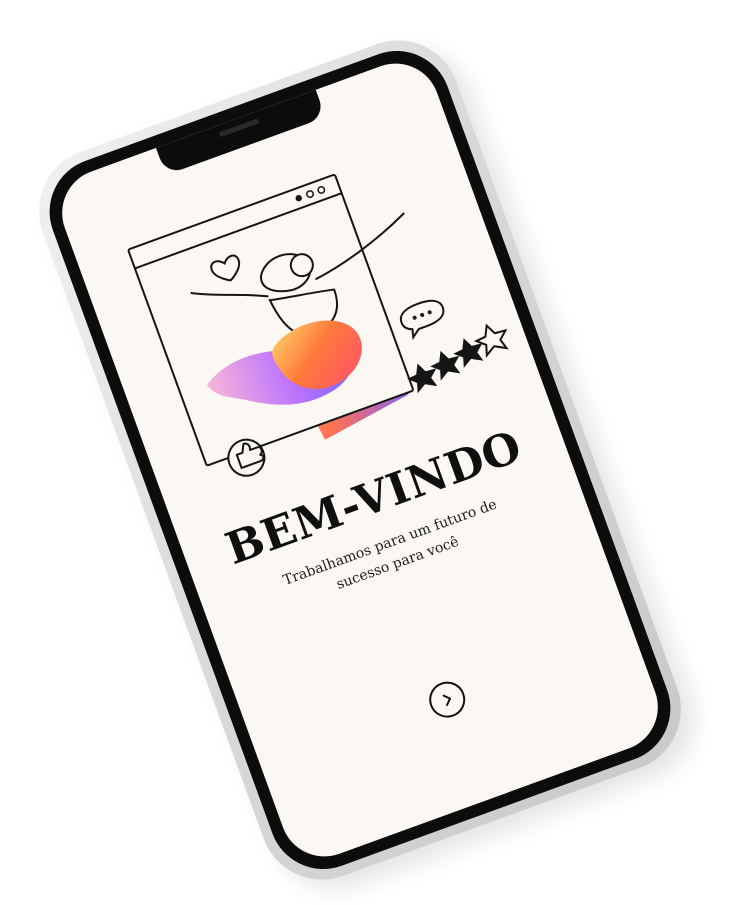 This screenshot has width=746, height=905. Describe the element at coordinates (239, 128) in the screenshot. I see `speaker-grill` at that location.